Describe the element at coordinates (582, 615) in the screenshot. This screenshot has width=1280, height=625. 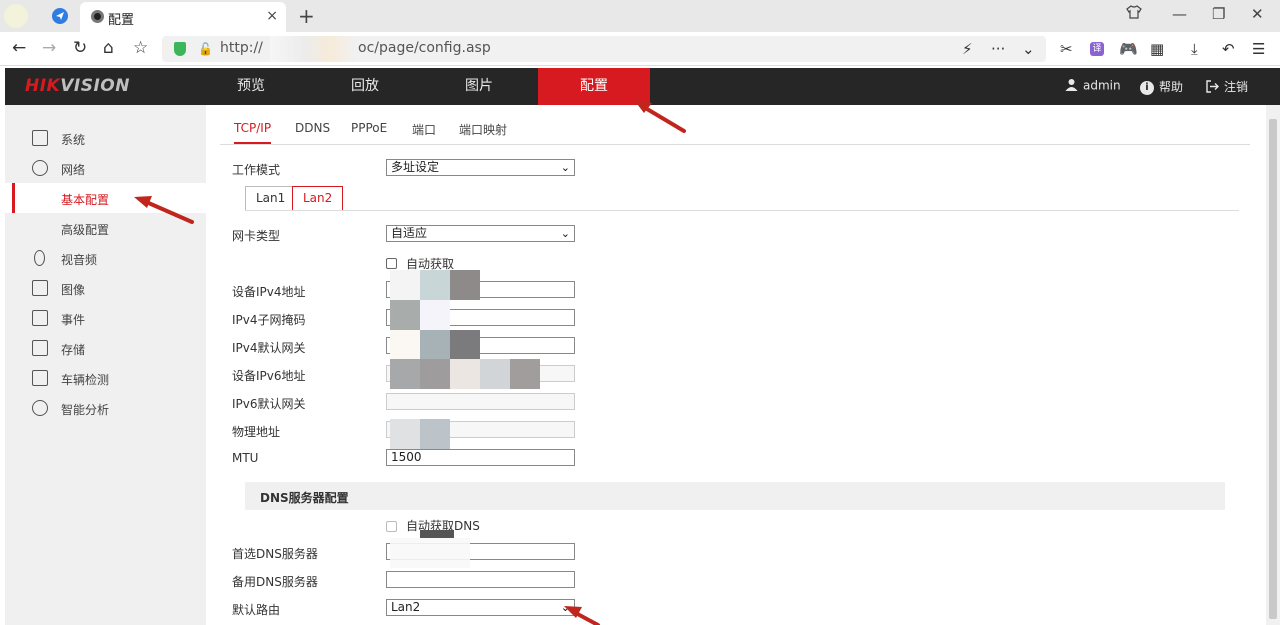
I see `arrow-to-default-route` at that location.